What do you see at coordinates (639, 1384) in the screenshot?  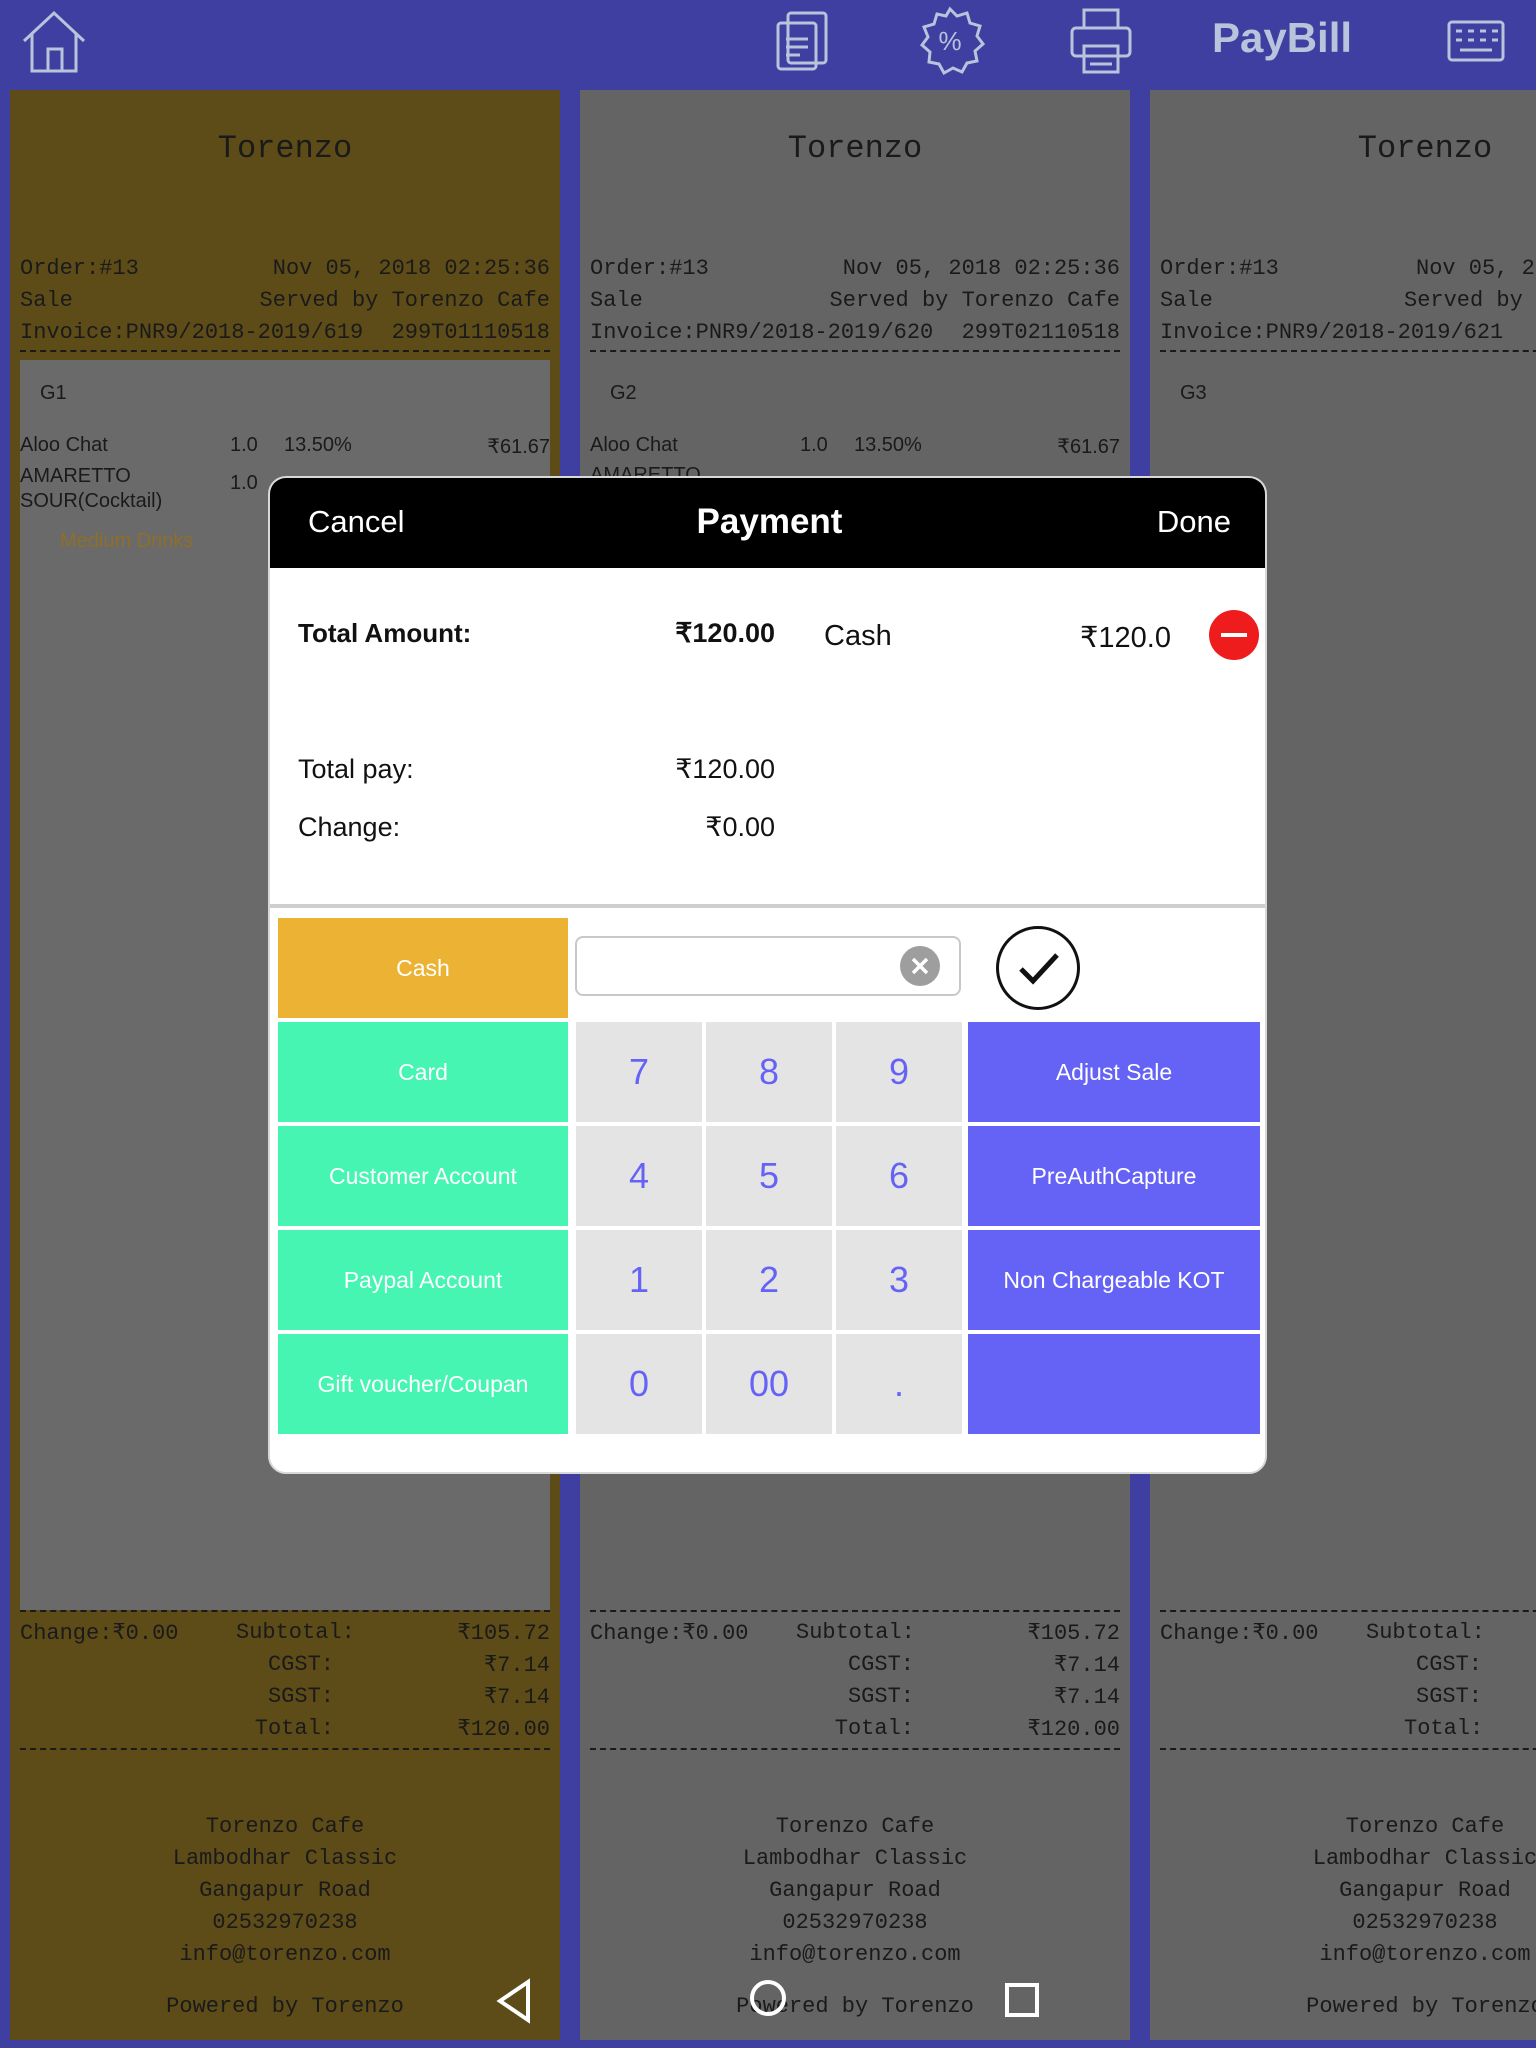 I see `key-0: 0` at bounding box center [639, 1384].